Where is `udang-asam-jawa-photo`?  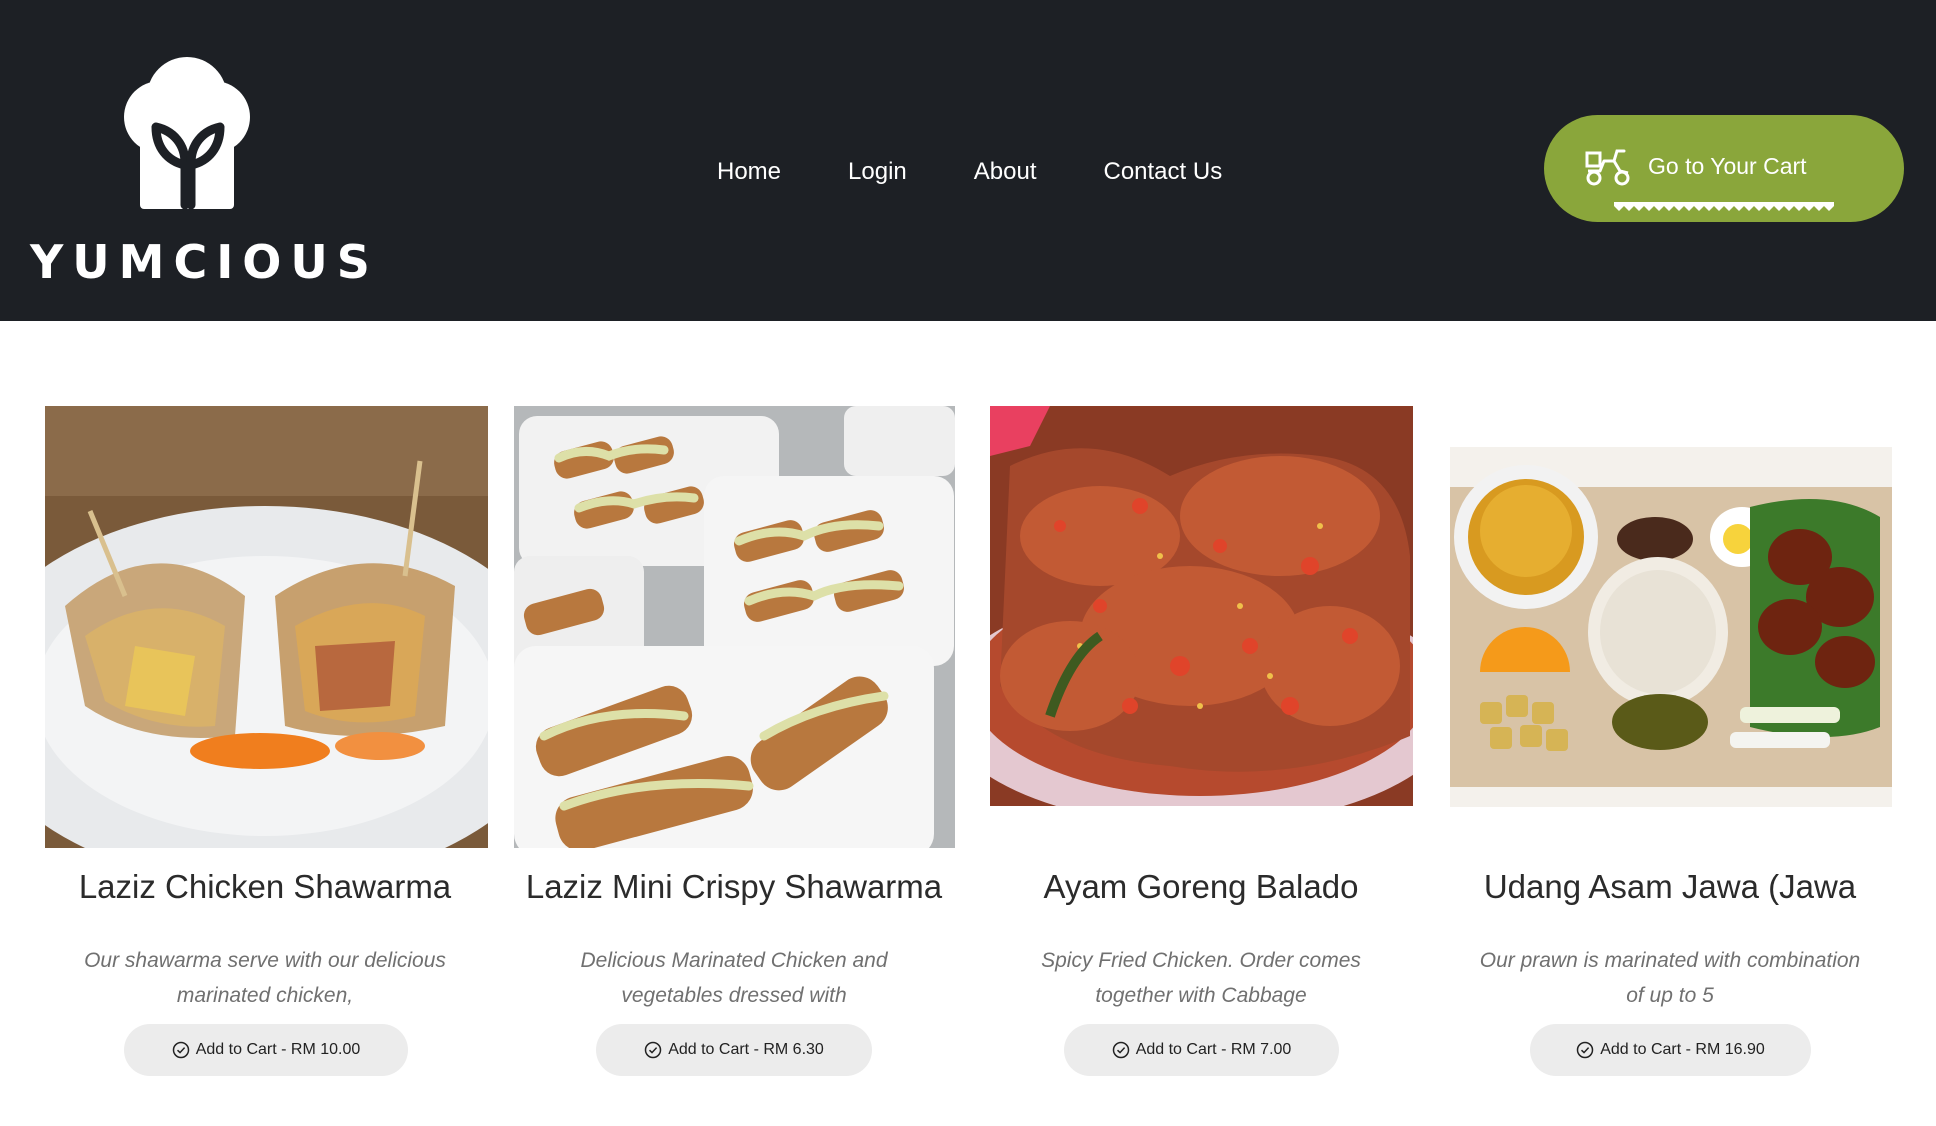
udang-asam-jawa-photo is located at coordinates (1671, 627).